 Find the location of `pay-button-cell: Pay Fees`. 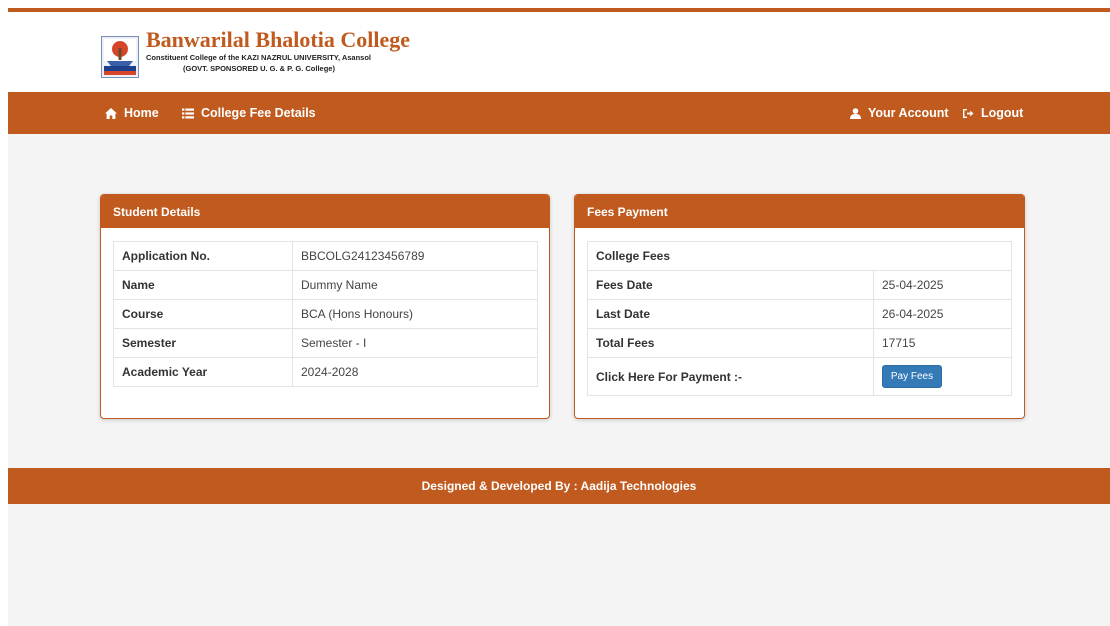

pay-button-cell: Pay Fees is located at coordinates (942, 376).